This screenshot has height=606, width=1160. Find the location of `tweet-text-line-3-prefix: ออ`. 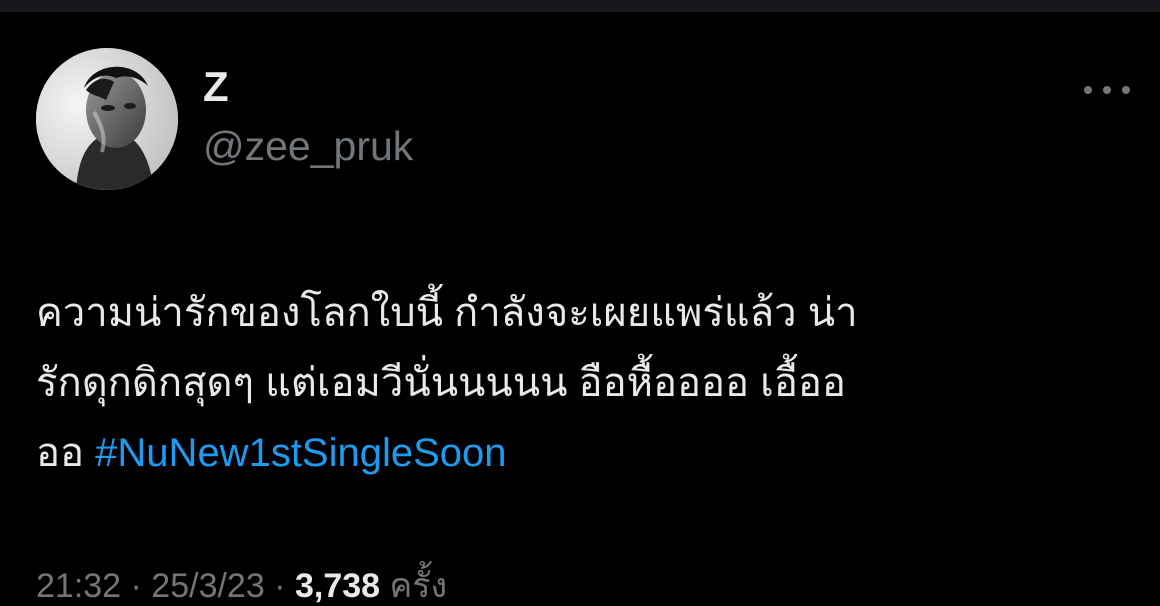

tweet-text-line-3-prefix: ออ is located at coordinates (66, 453).